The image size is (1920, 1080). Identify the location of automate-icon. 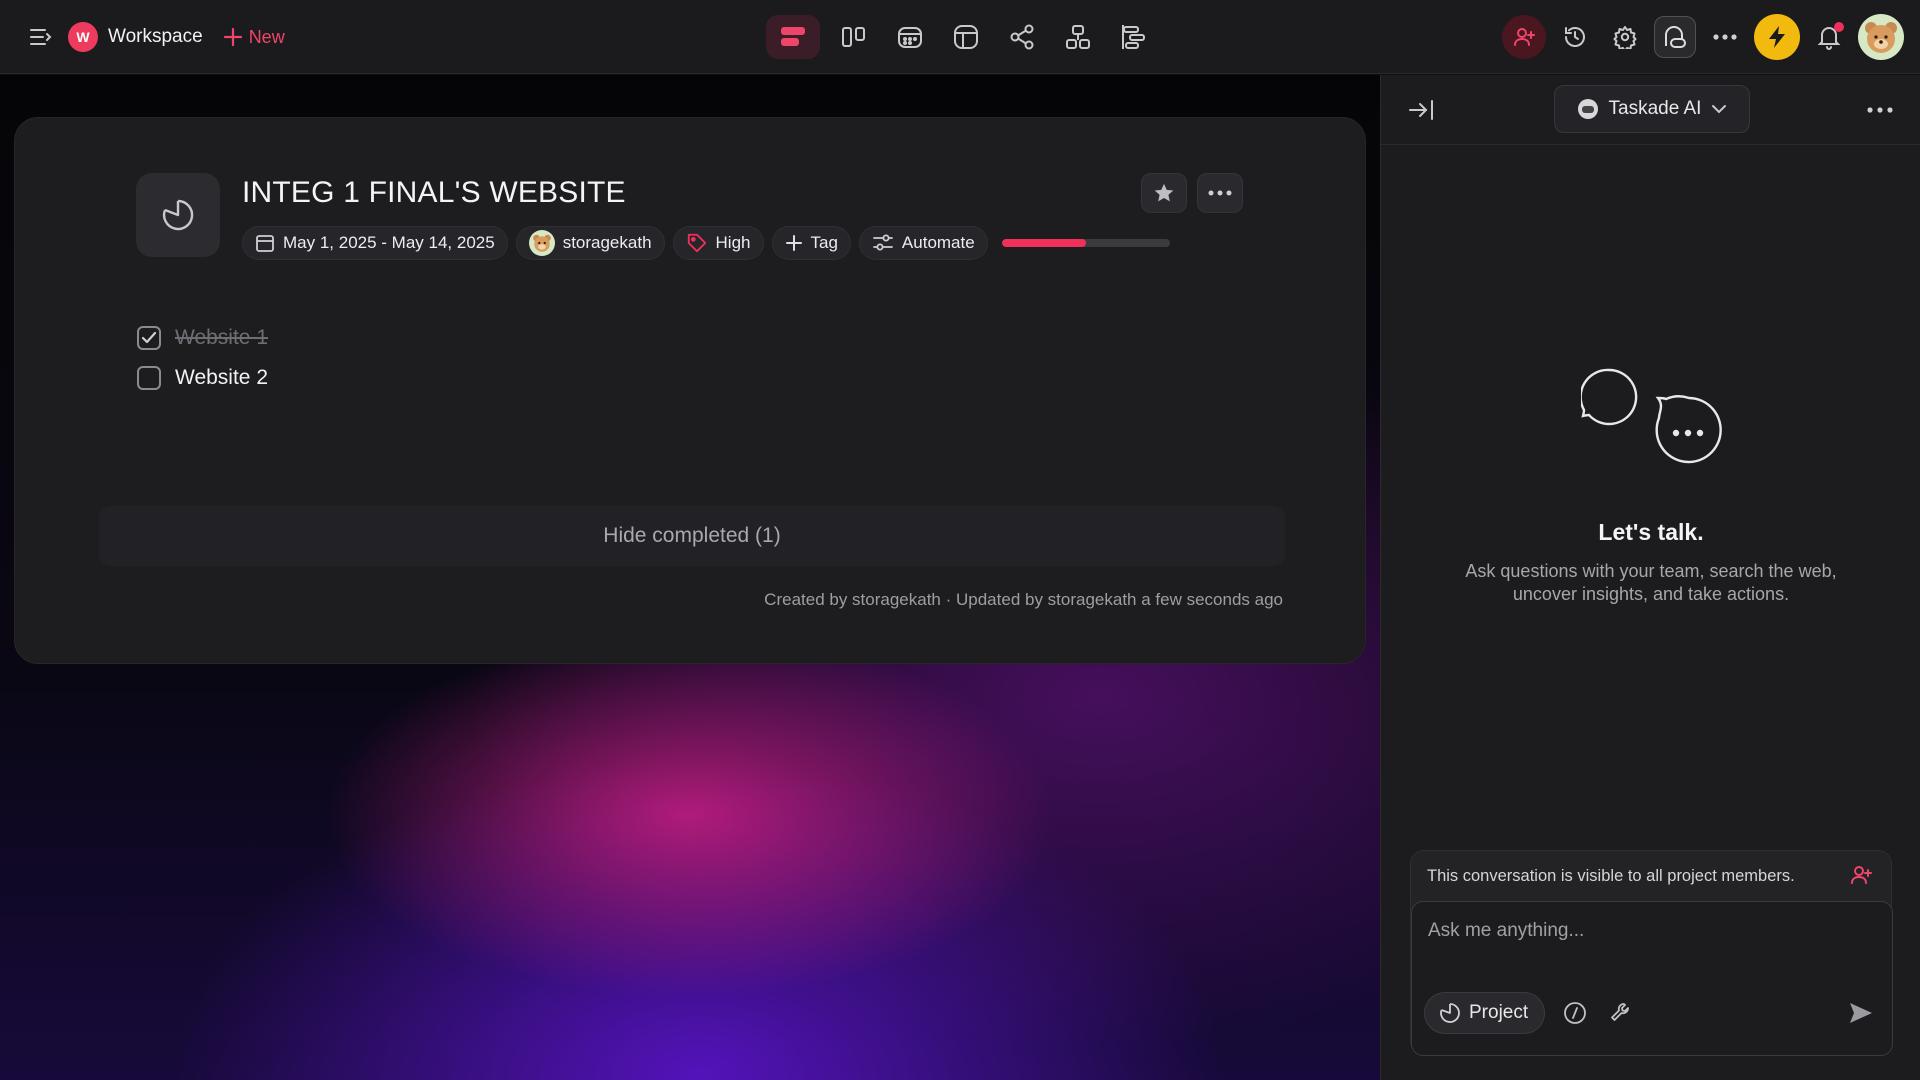
(883, 242).